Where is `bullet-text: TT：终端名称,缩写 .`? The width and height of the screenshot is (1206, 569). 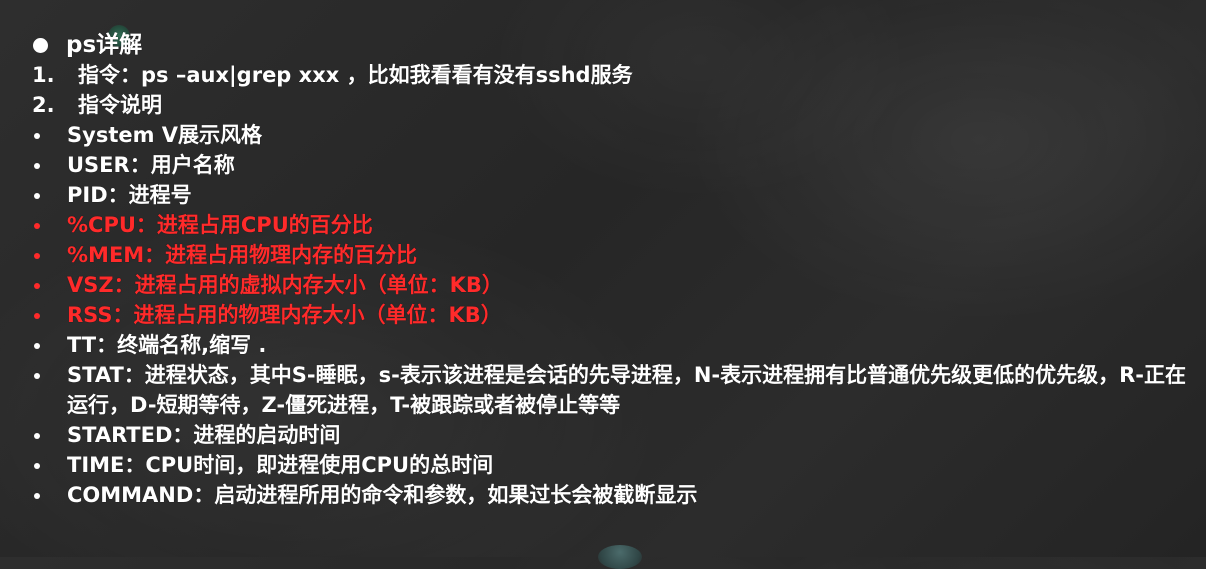 bullet-text: TT：终端名称,缩写 . is located at coordinates (167, 345).